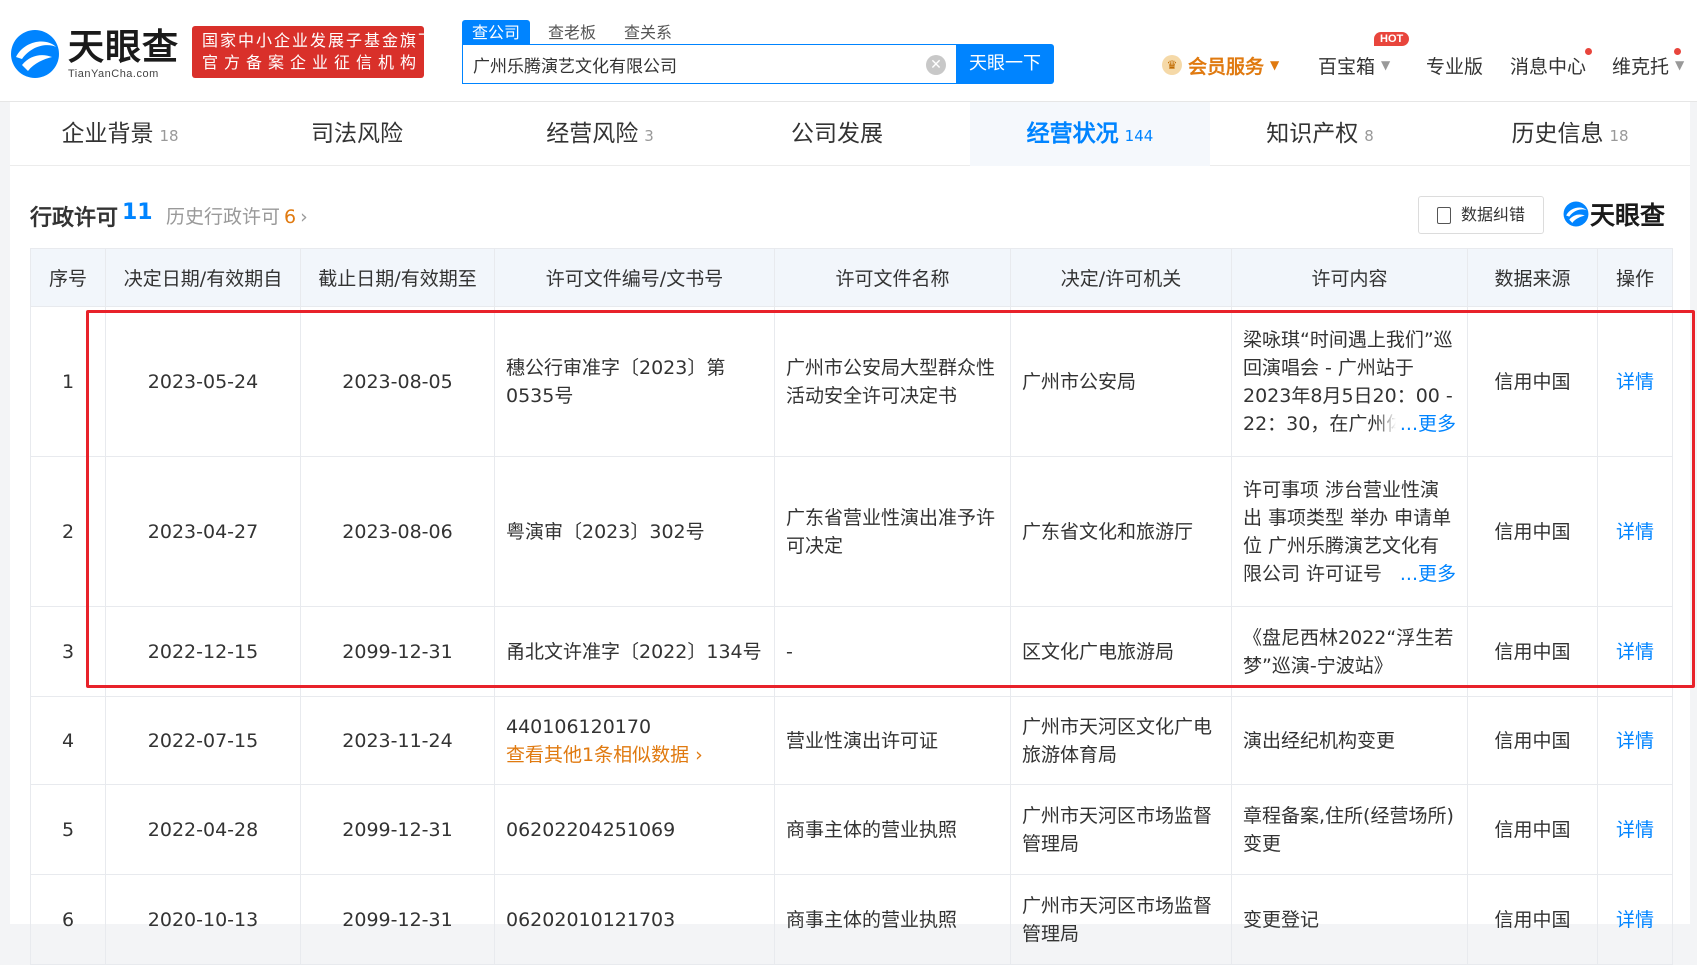  What do you see at coordinates (496, 33) in the screenshot?
I see `tab-search-company: 查公司` at bounding box center [496, 33].